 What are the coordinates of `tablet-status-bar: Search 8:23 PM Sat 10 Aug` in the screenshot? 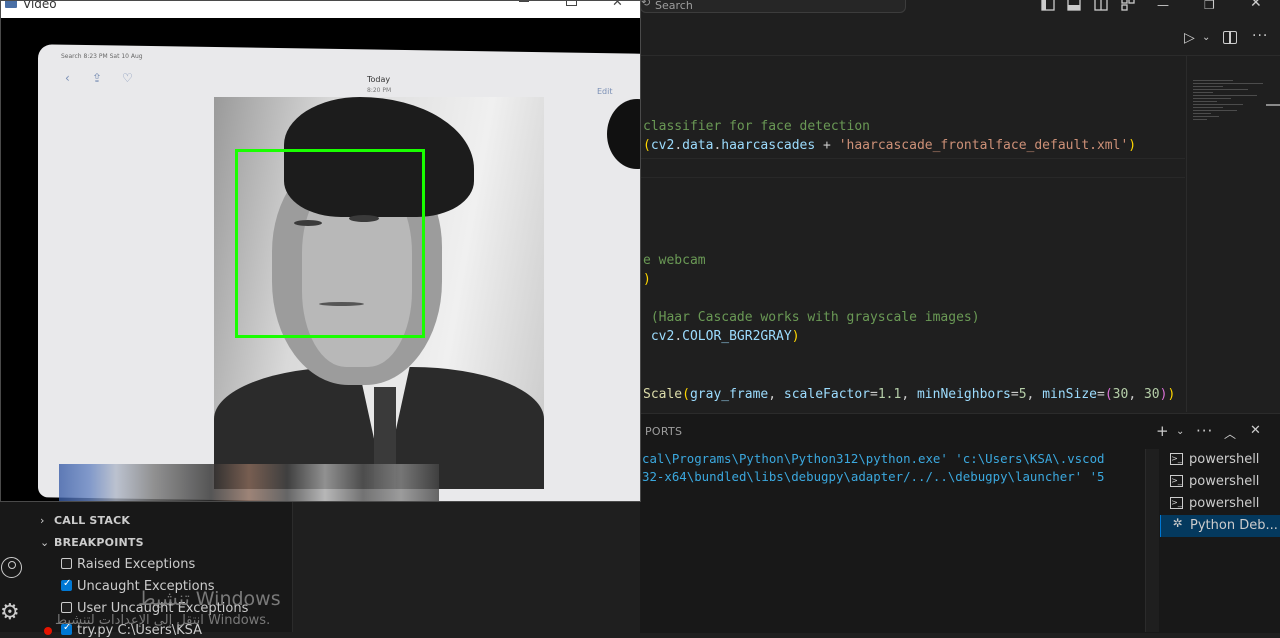 It's located at (102, 56).